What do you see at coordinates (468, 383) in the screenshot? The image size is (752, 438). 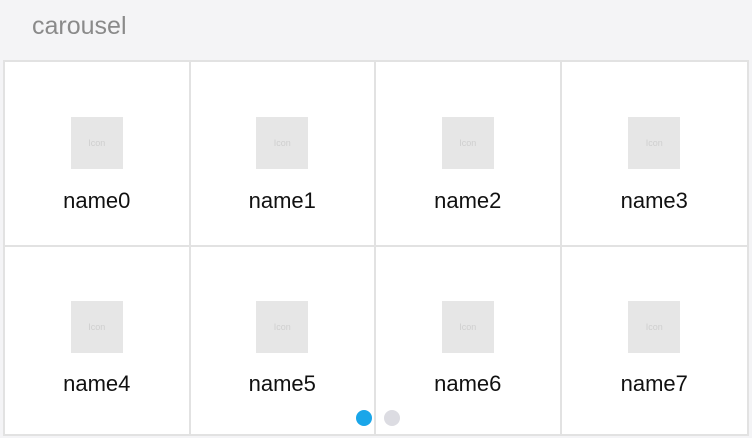 I see `grid-item-label: name6` at bounding box center [468, 383].